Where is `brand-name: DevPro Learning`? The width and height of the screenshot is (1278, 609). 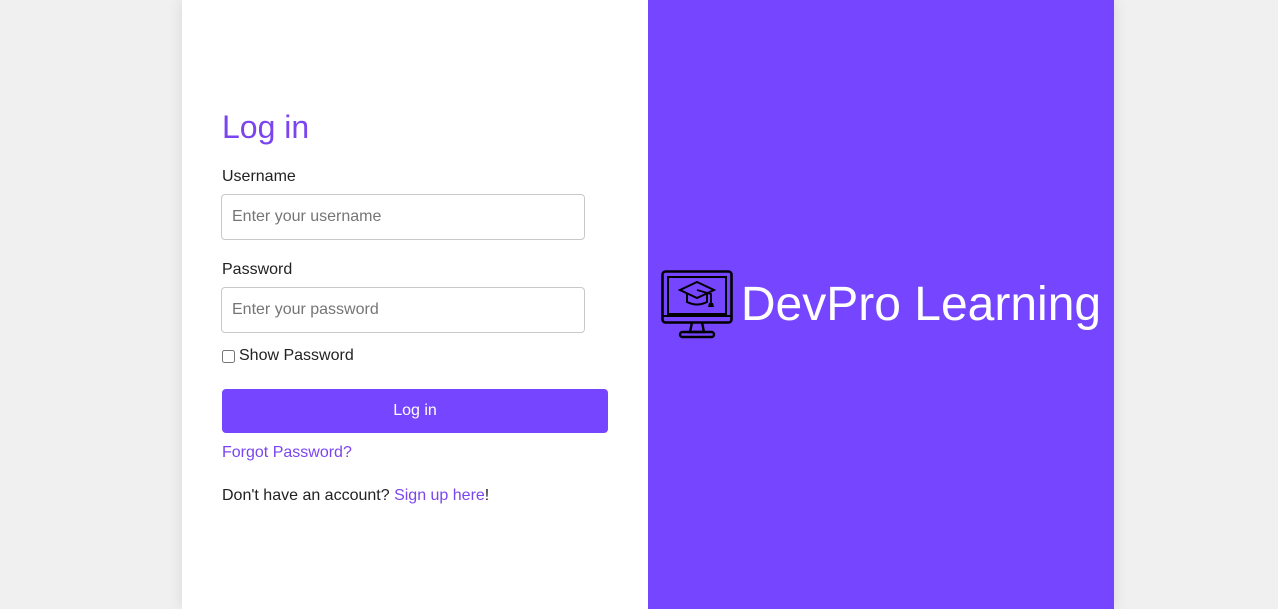
brand-name: DevPro Learning is located at coordinates (921, 304).